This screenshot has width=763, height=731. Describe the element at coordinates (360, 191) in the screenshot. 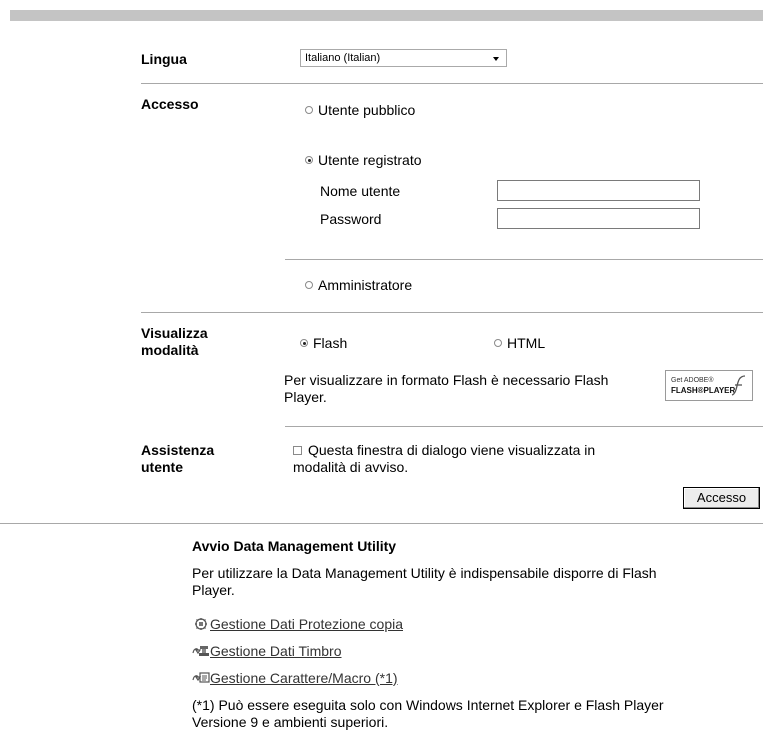

I see `username-label: Nome utente` at that location.